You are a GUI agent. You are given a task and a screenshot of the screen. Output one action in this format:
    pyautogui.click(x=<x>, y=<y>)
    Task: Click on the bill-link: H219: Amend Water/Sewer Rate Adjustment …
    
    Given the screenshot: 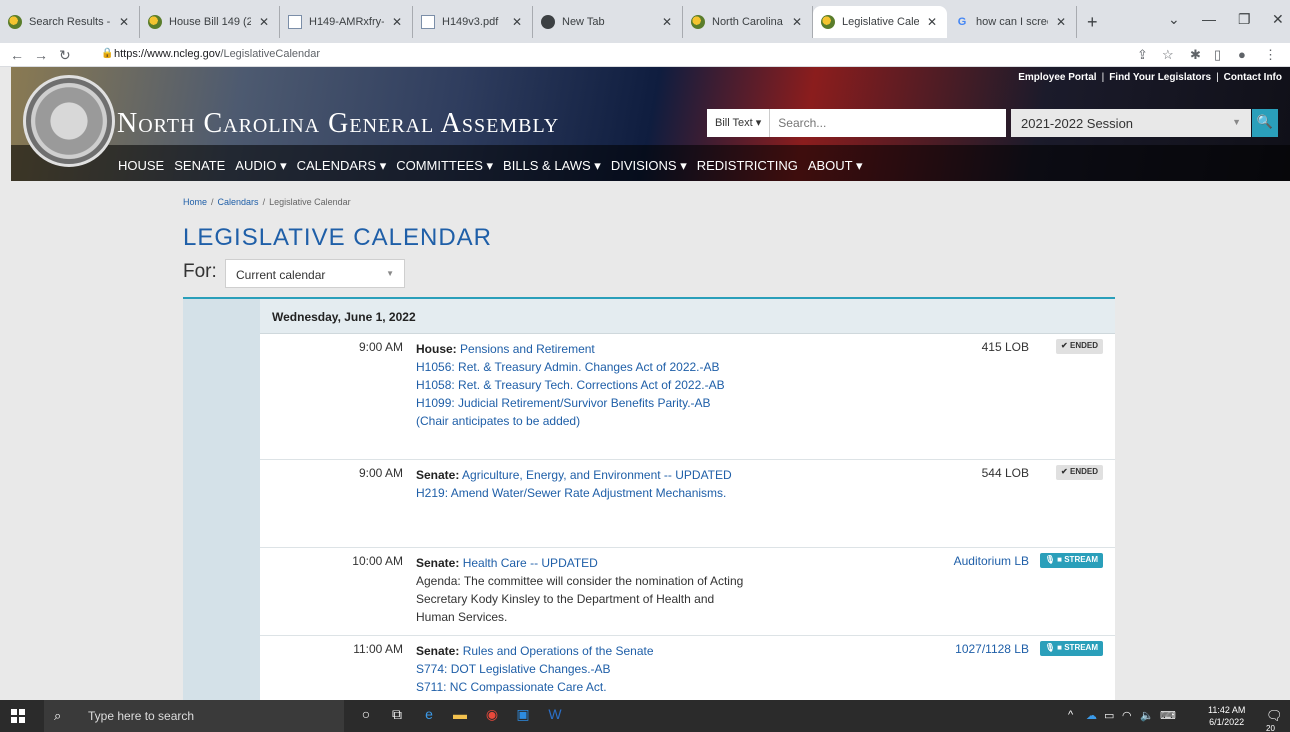 What is the action you would take?
    pyautogui.click(x=571, y=493)
    